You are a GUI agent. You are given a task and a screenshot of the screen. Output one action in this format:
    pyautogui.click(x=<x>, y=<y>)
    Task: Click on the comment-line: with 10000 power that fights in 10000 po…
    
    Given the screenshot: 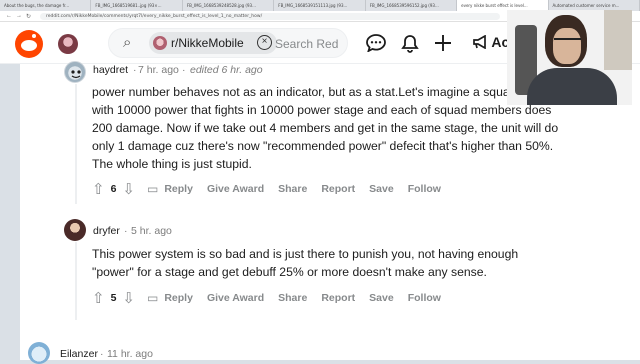 What is the action you would take?
    pyautogui.click(x=322, y=110)
    